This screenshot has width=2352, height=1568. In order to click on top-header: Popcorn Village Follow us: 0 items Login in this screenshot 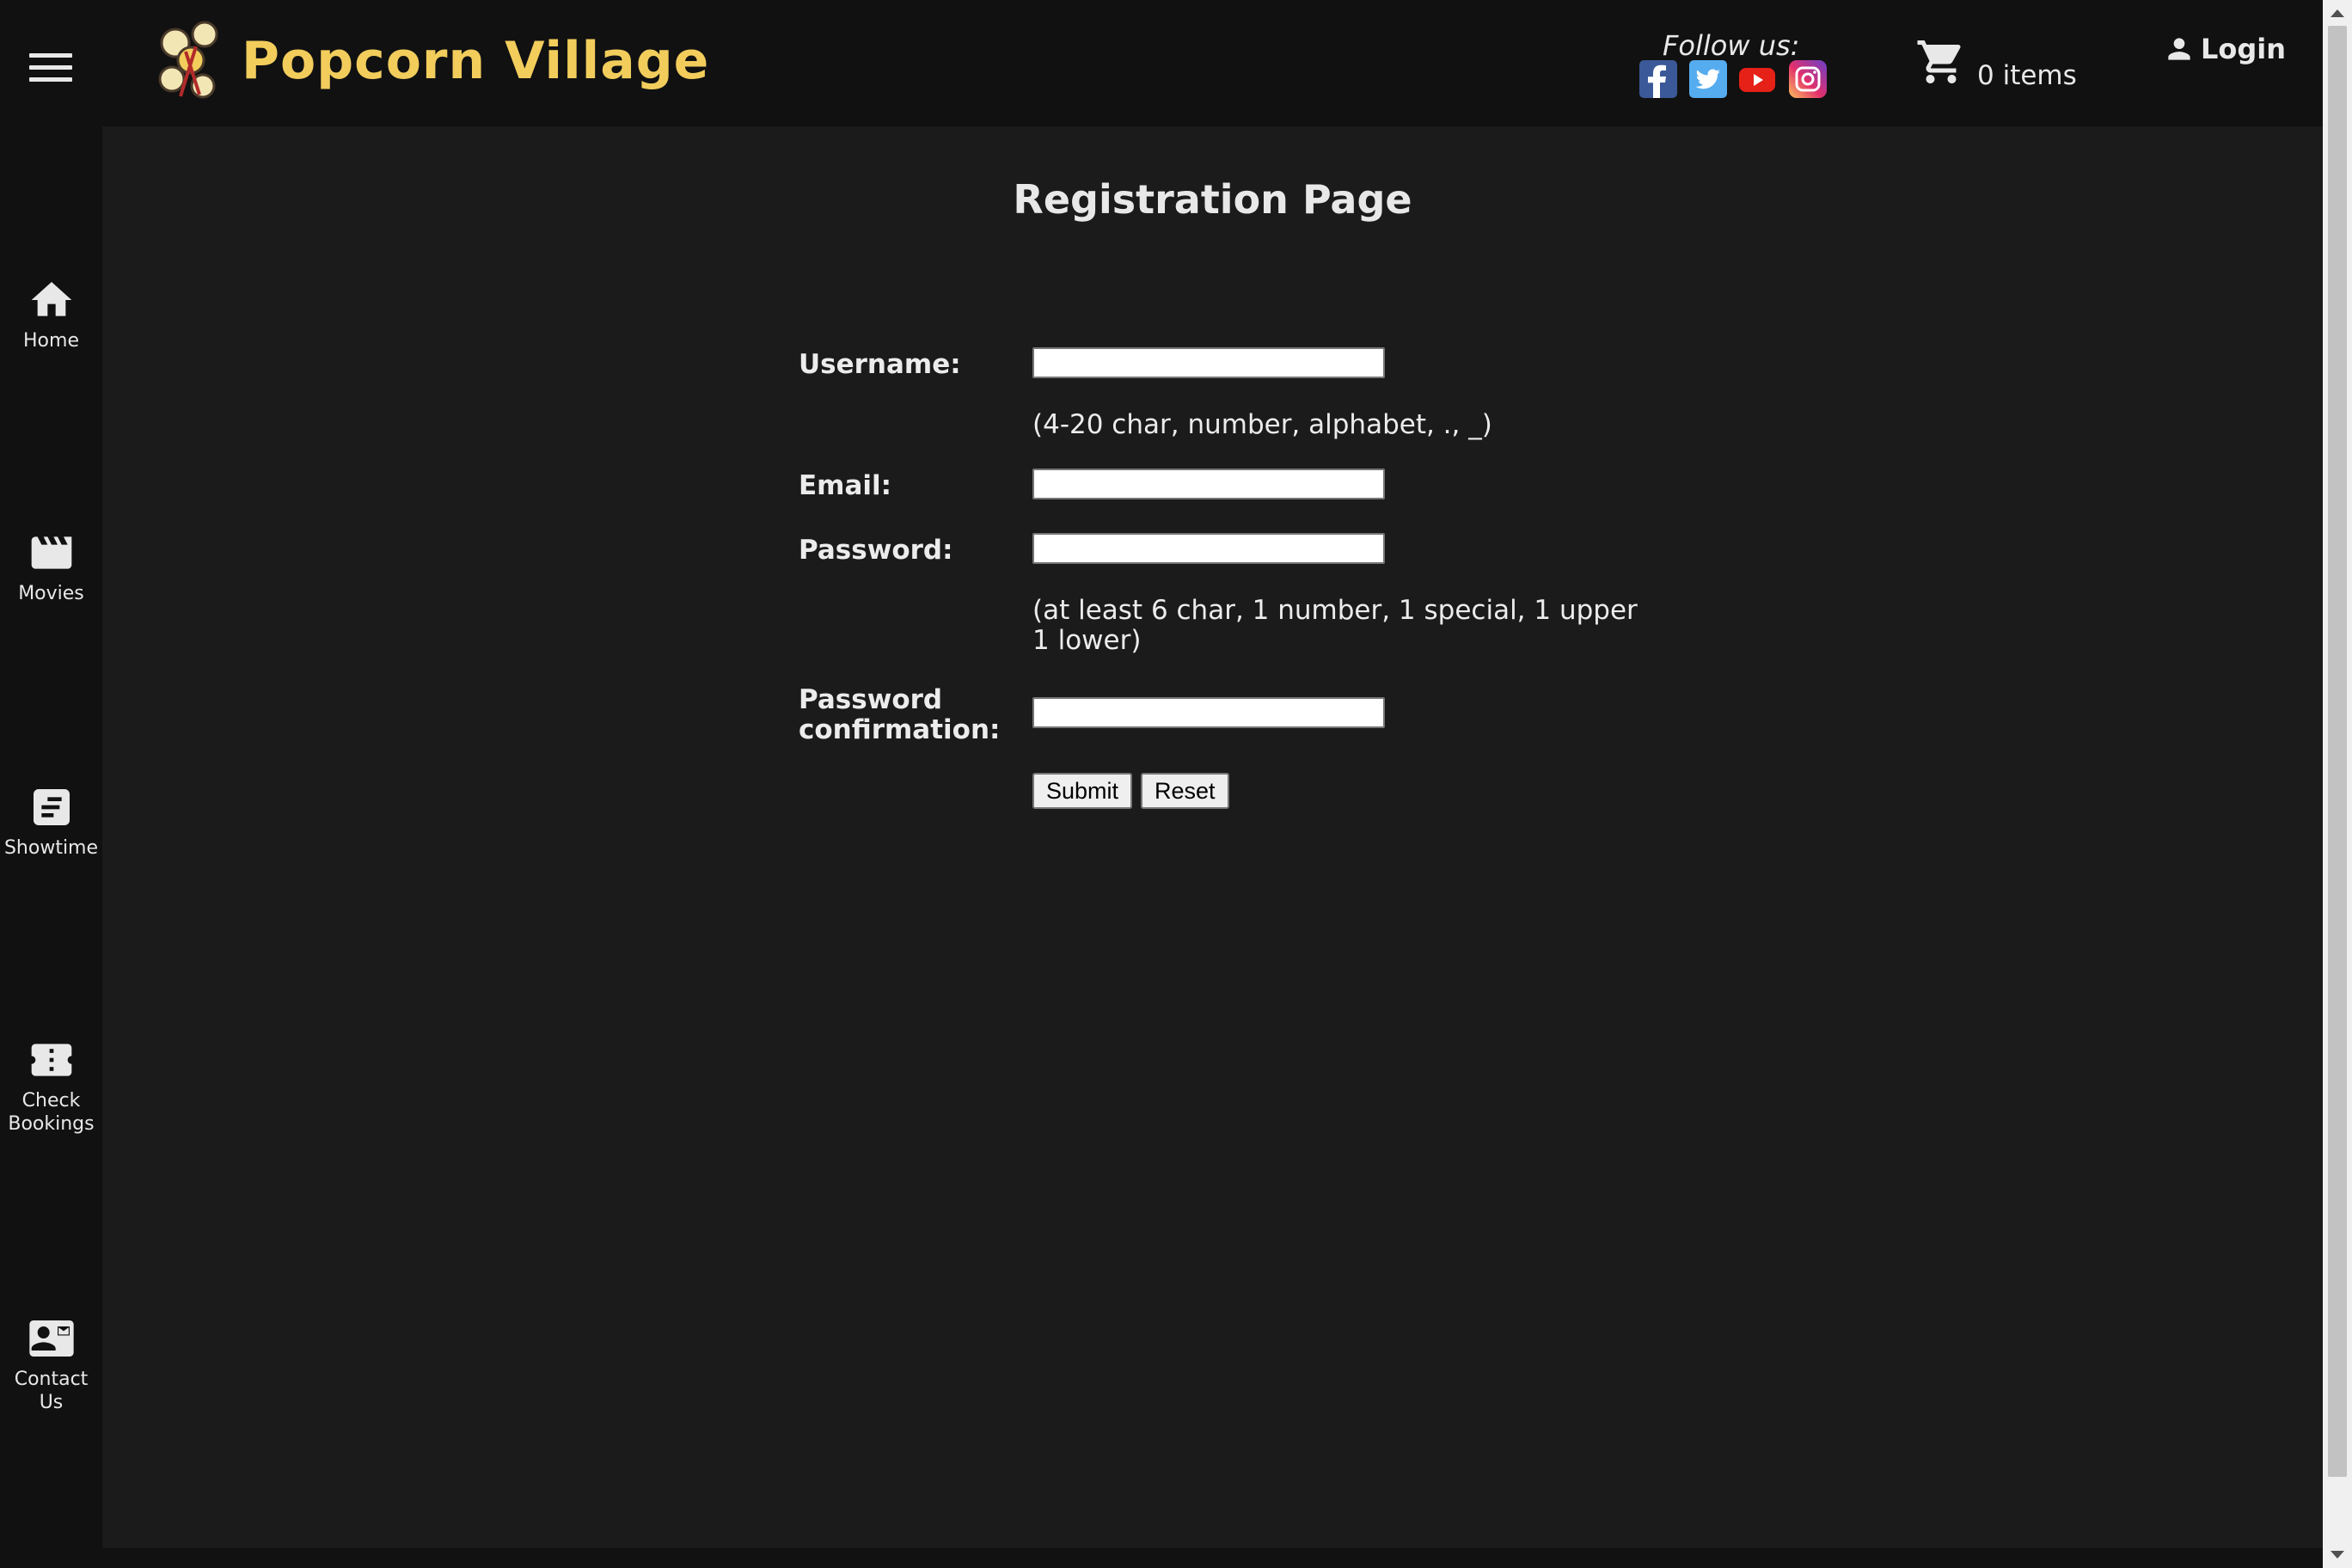, I will do `click(1161, 63)`.